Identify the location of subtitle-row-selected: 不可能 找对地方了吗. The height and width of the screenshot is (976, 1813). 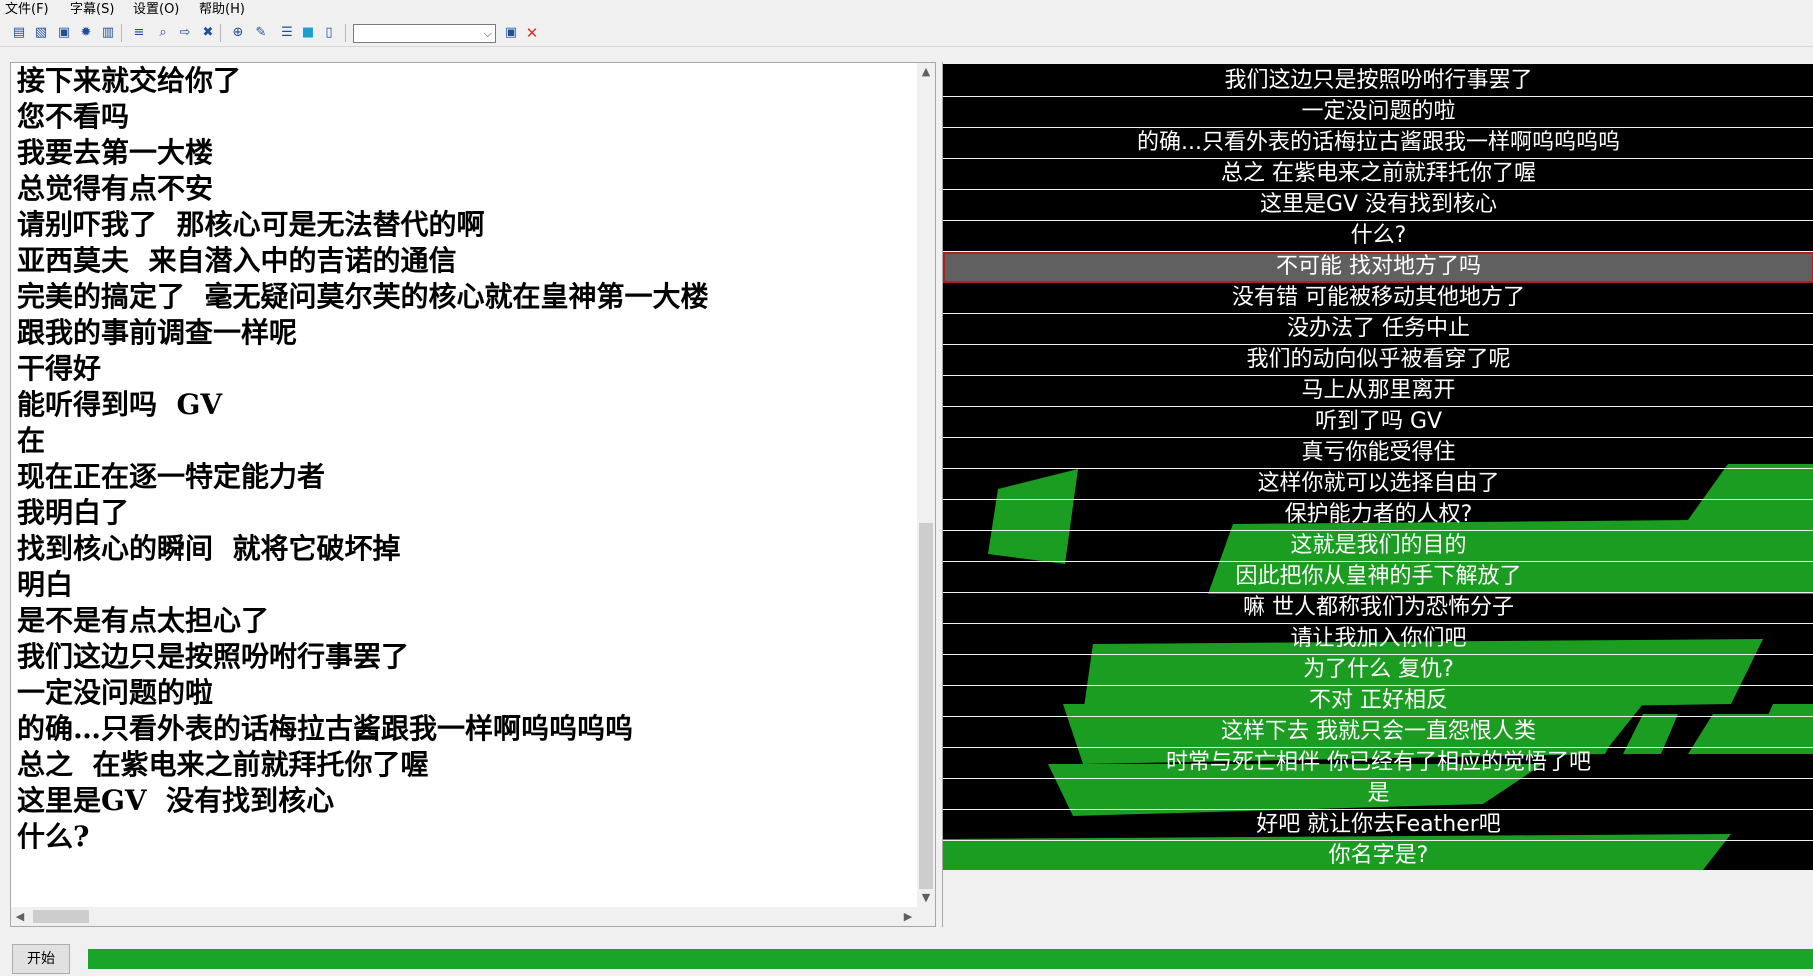
(1378, 267).